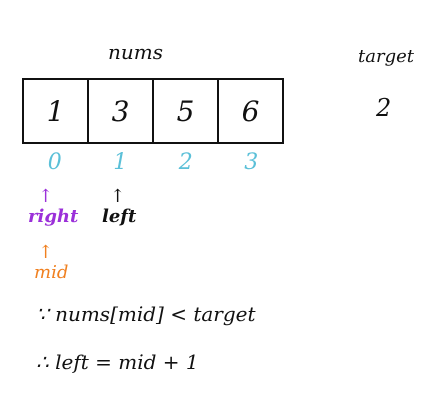  Describe the element at coordinates (251, 162) in the screenshot. I see `index-3: 3` at that location.